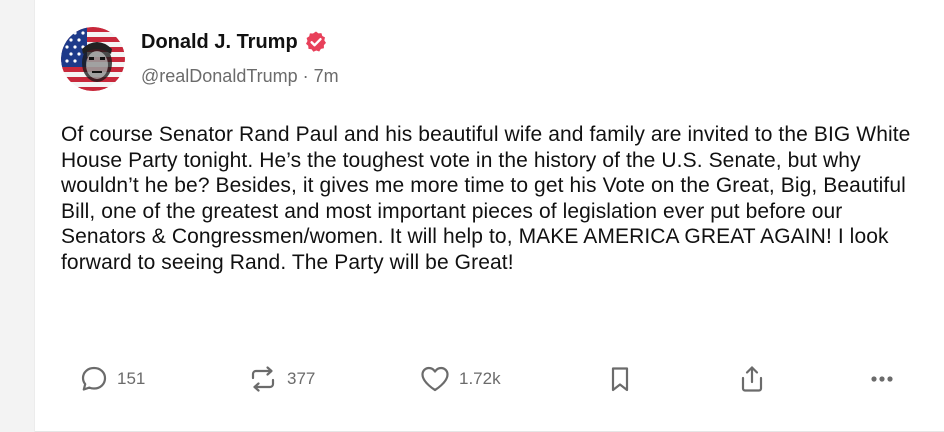 The height and width of the screenshot is (432, 944). I want to click on bookmark-button, so click(620, 379).